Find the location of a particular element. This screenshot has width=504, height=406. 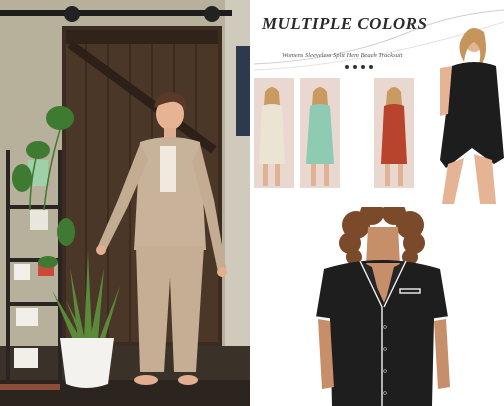

pager-dots is located at coordinates (359, 67).